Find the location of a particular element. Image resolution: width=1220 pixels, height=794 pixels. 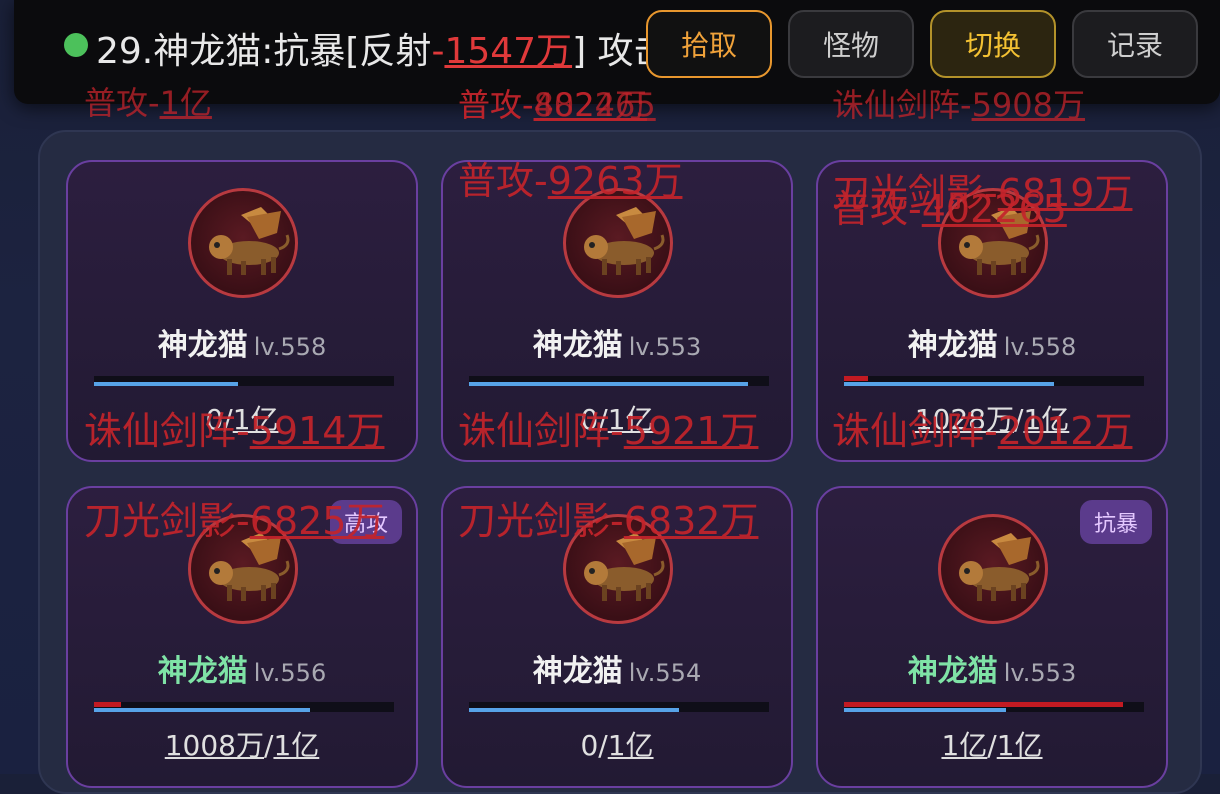

damage-float-text: 诛仙剑阵-5921万 is located at coordinates (608, 427).